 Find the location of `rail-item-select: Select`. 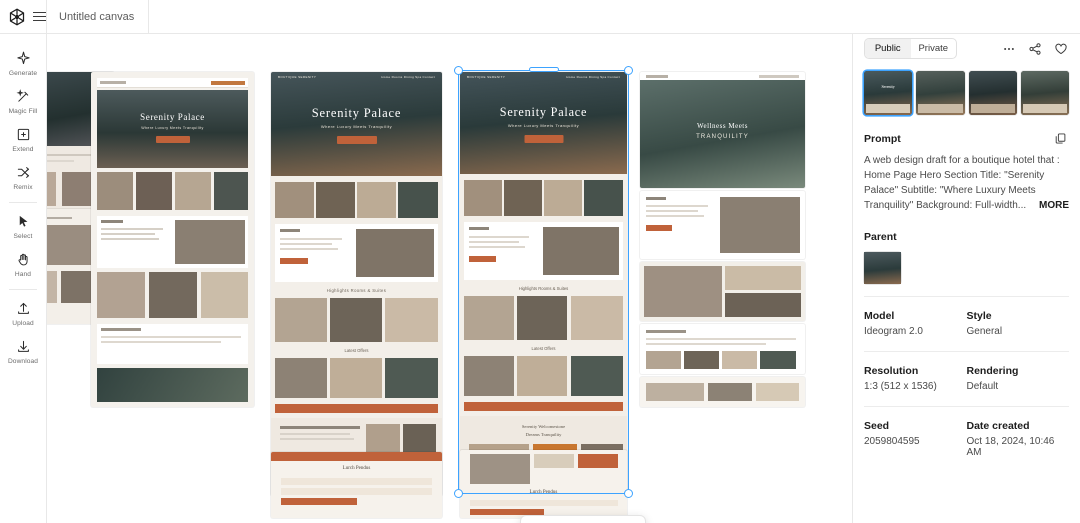

rail-item-select: Select is located at coordinates (23, 225).